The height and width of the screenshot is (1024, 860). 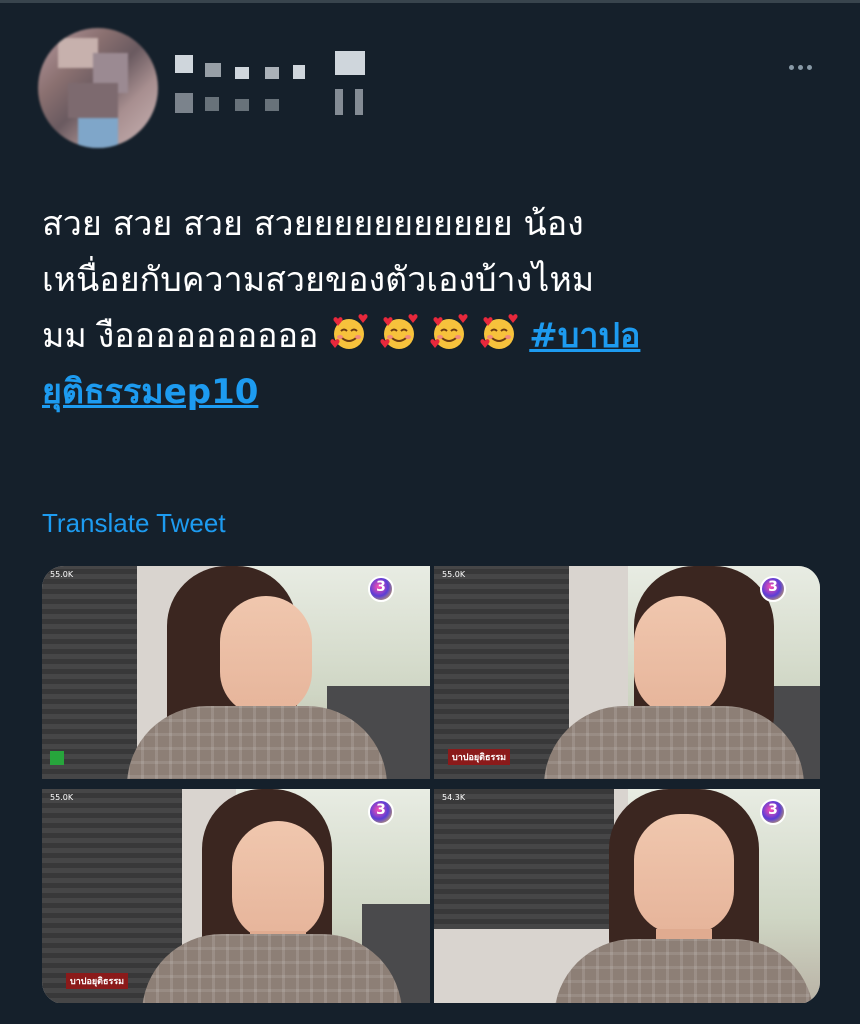 What do you see at coordinates (430, 1) in the screenshot?
I see `divider` at bounding box center [430, 1].